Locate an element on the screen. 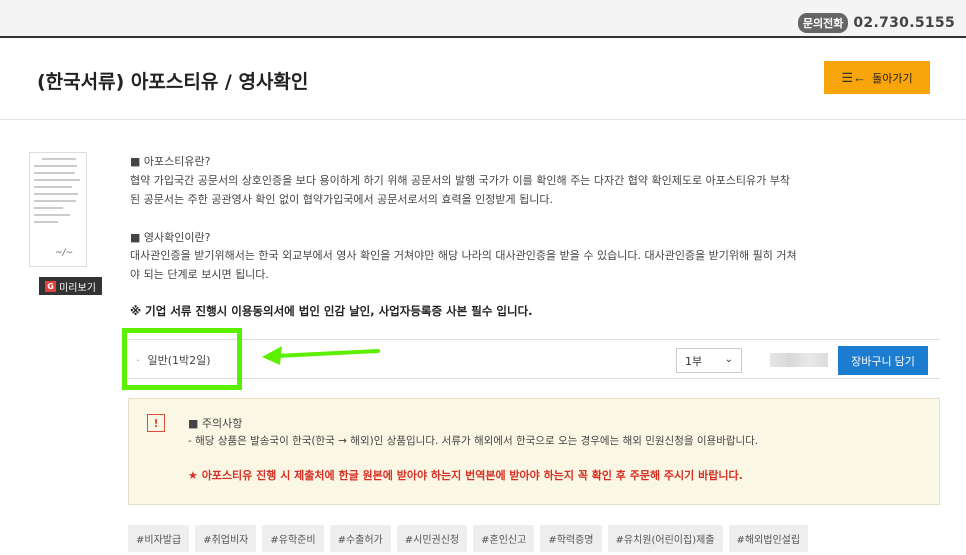  consul-heading: ■ 영사확인이란? is located at coordinates (170, 237).